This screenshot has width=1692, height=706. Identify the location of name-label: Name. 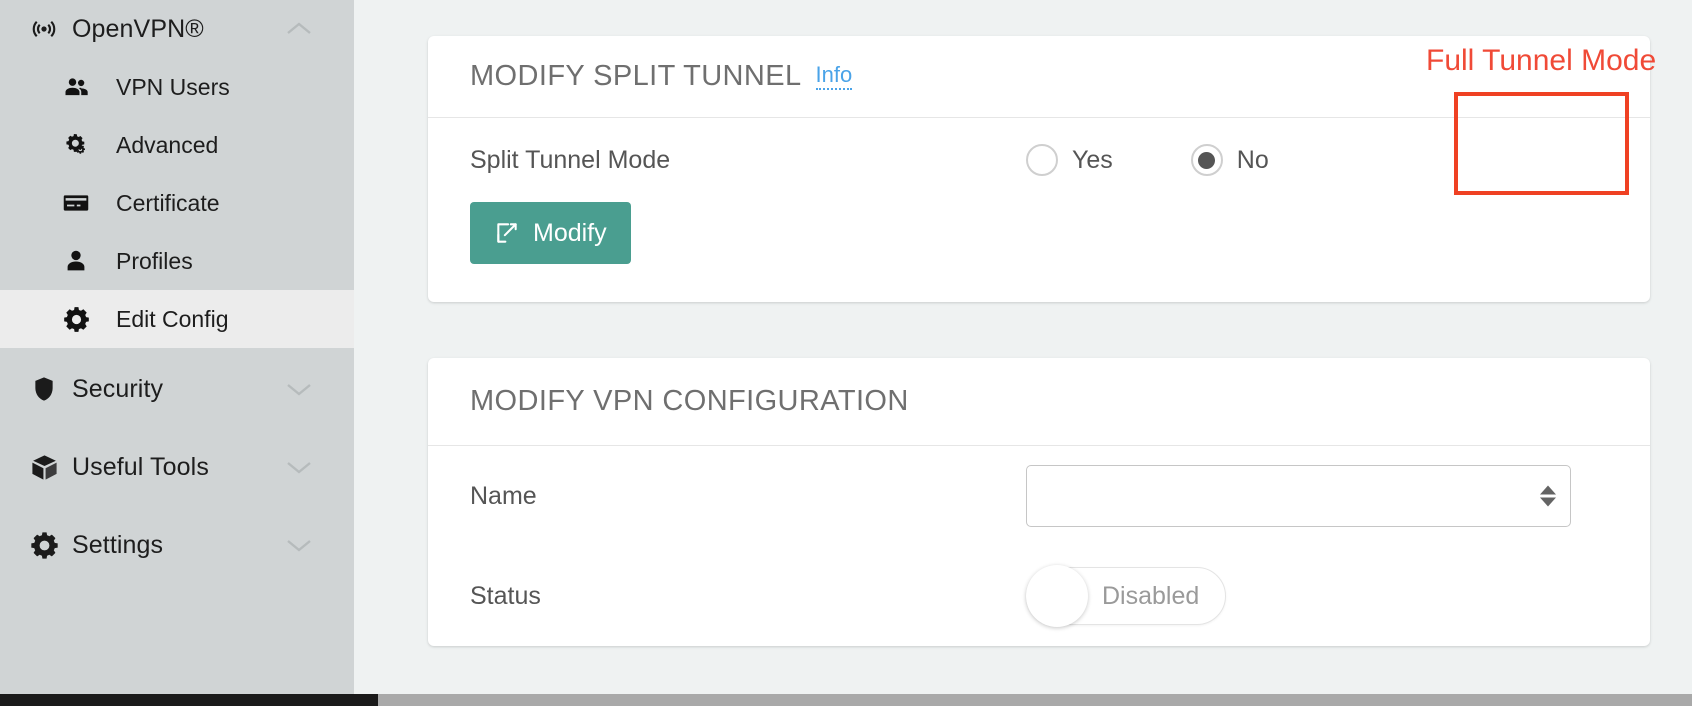
(503, 495).